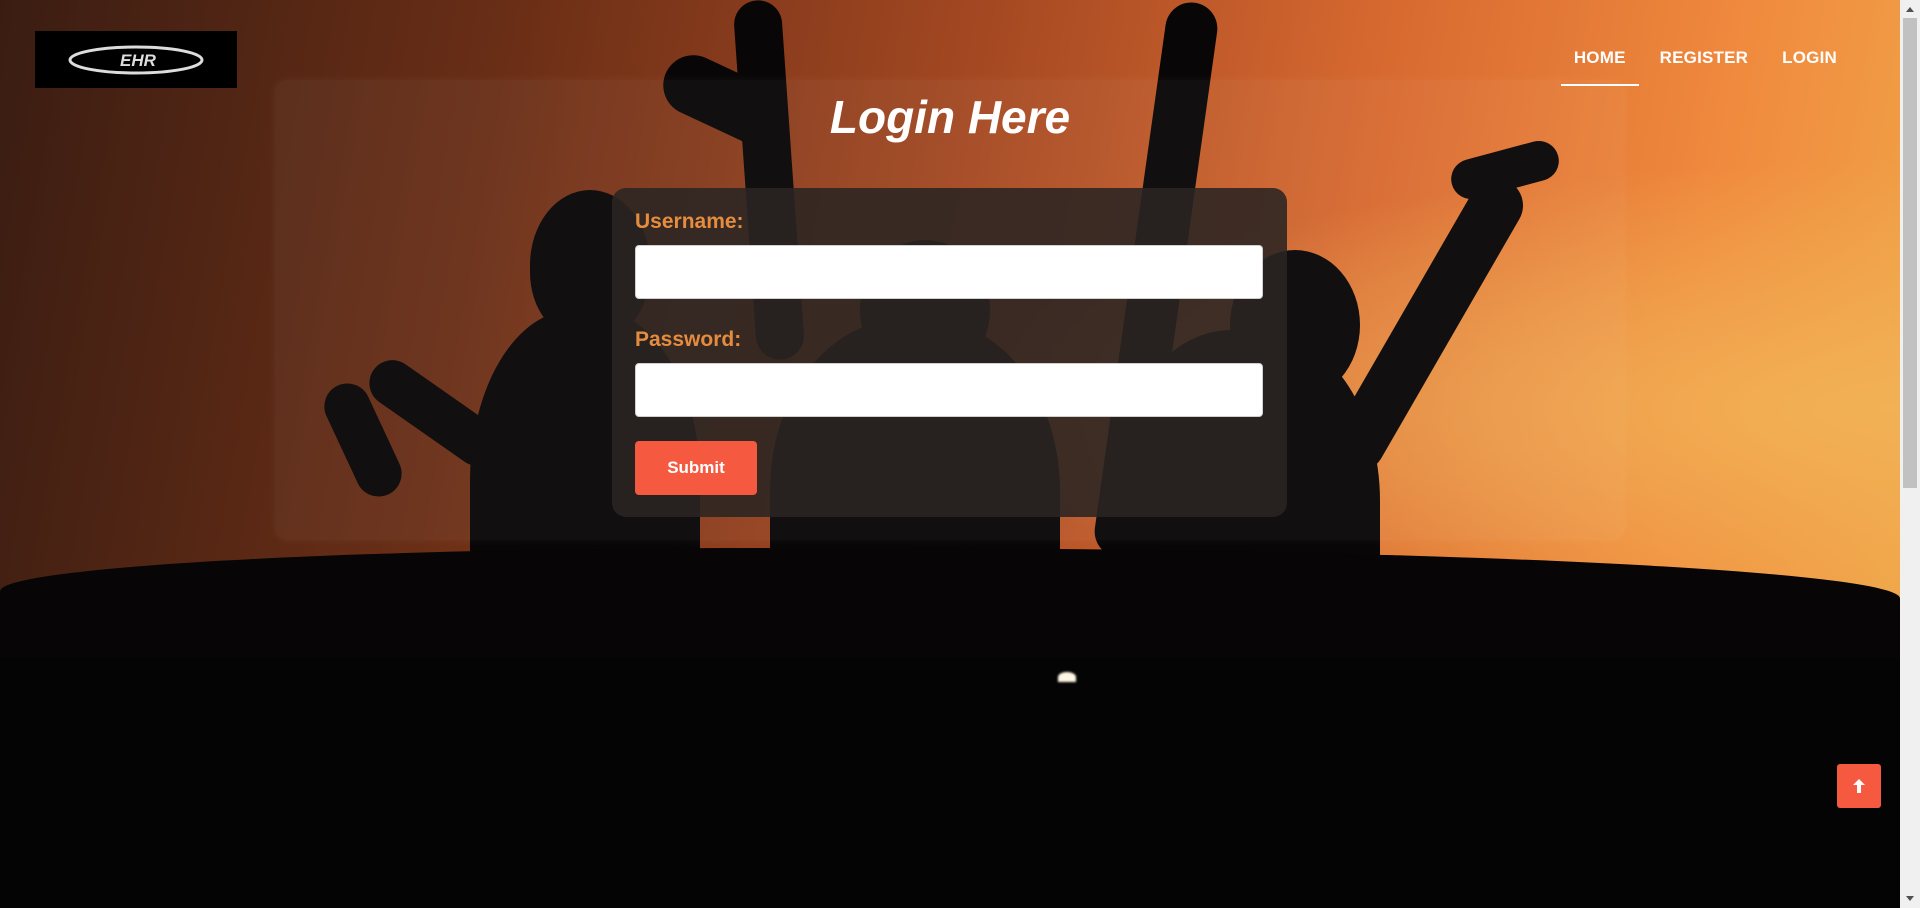  What do you see at coordinates (689, 221) in the screenshot?
I see `username-label: Username:` at bounding box center [689, 221].